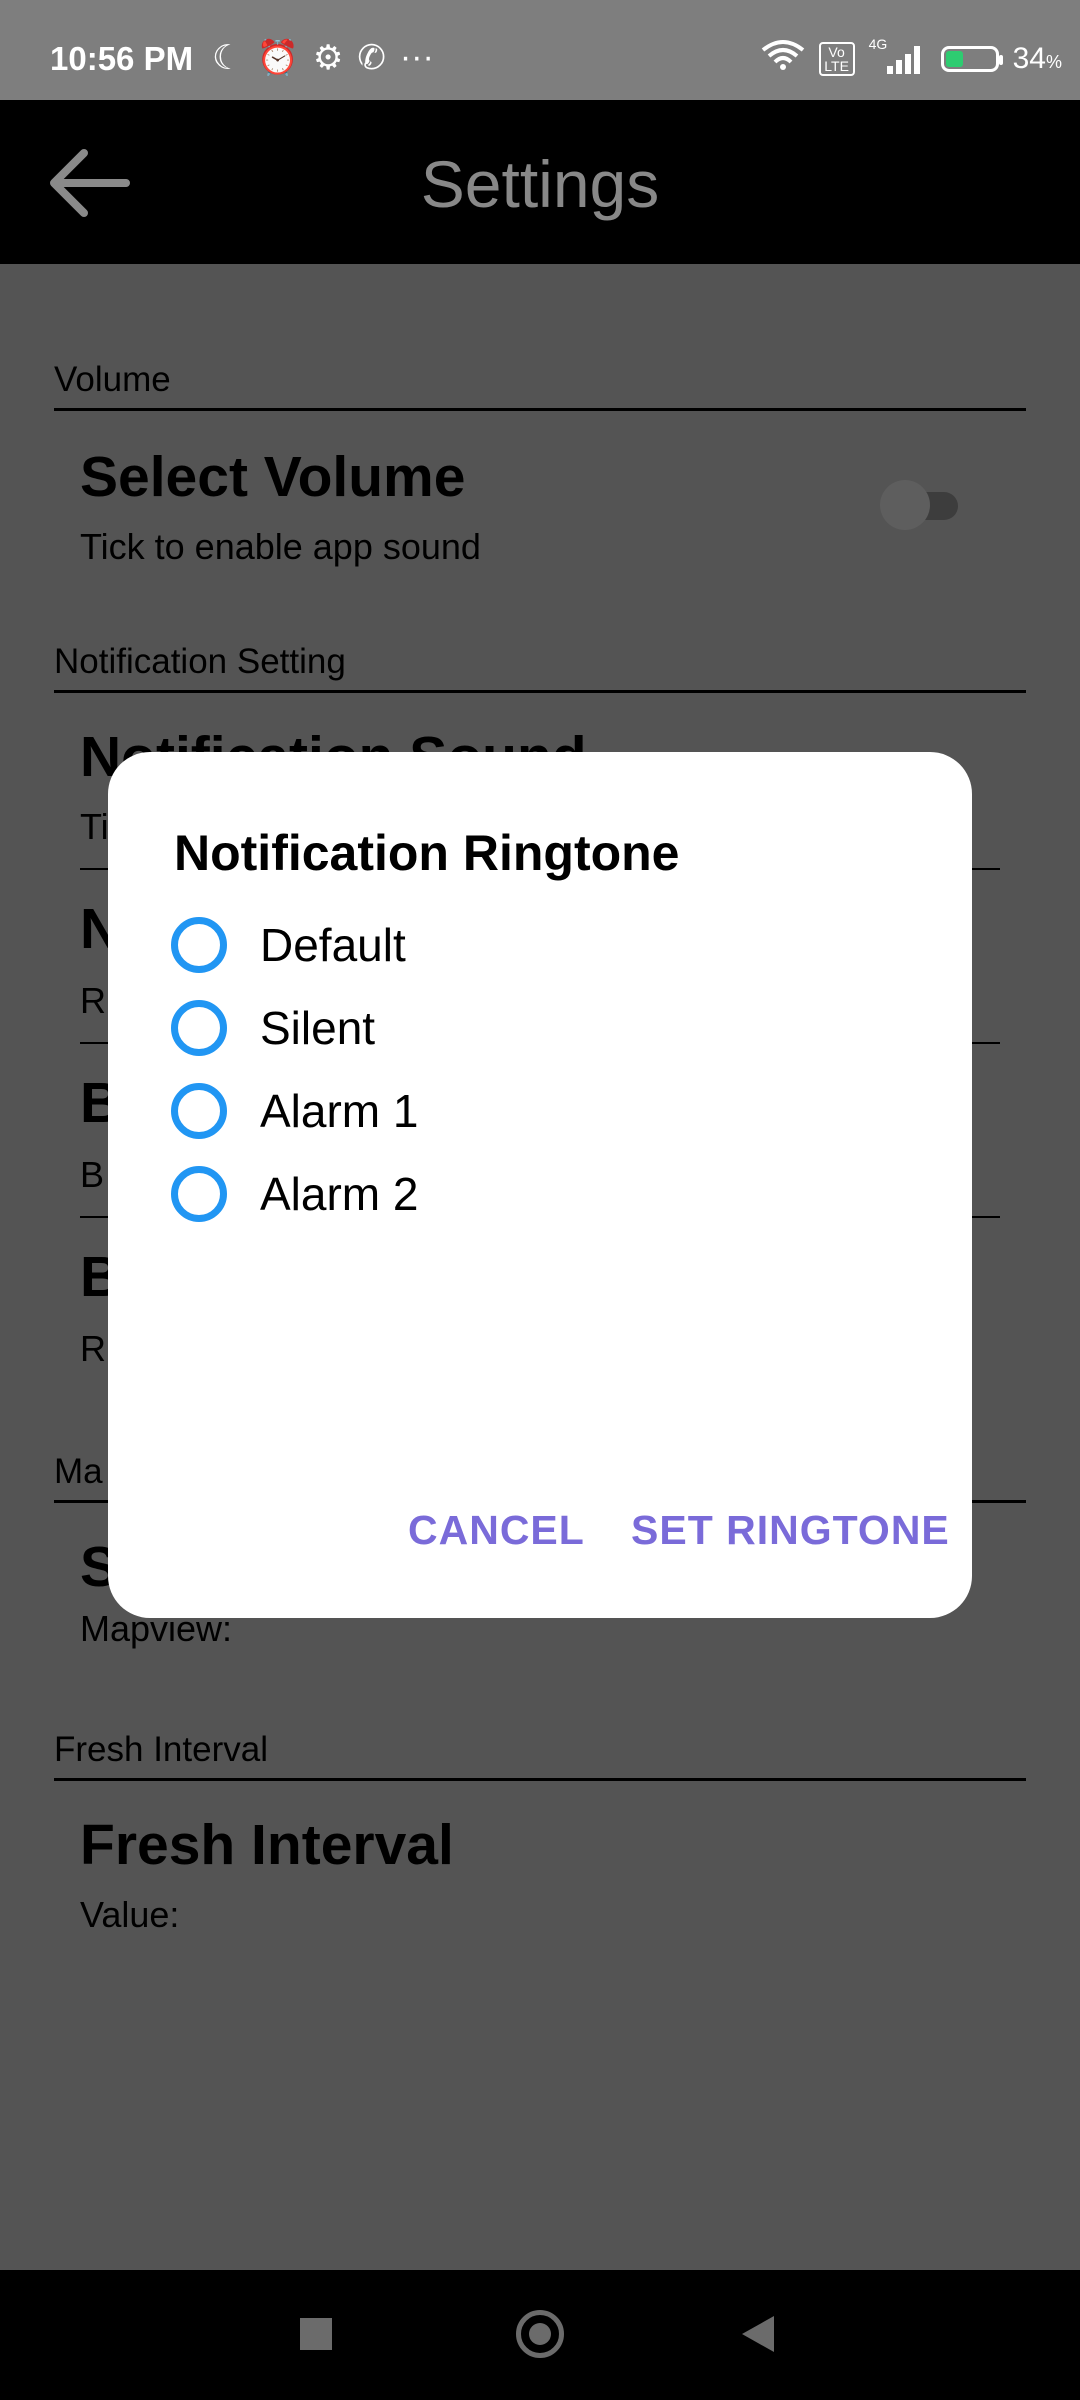 The height and width of the screenshot is (2400, 1080). What do you see at coordinates (277, 58) in the screenshot?
I see `alarm-icon: ⏰` at bounding box center [277, 58].